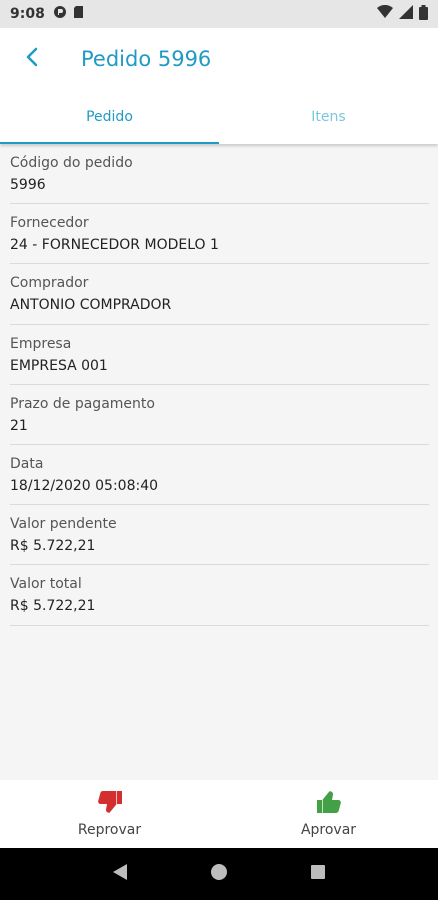 This screenshot has height=900, width=438. Describe the element at coordinates (60, 14) in the screenshot. I see `app-notification-icon` at that location.